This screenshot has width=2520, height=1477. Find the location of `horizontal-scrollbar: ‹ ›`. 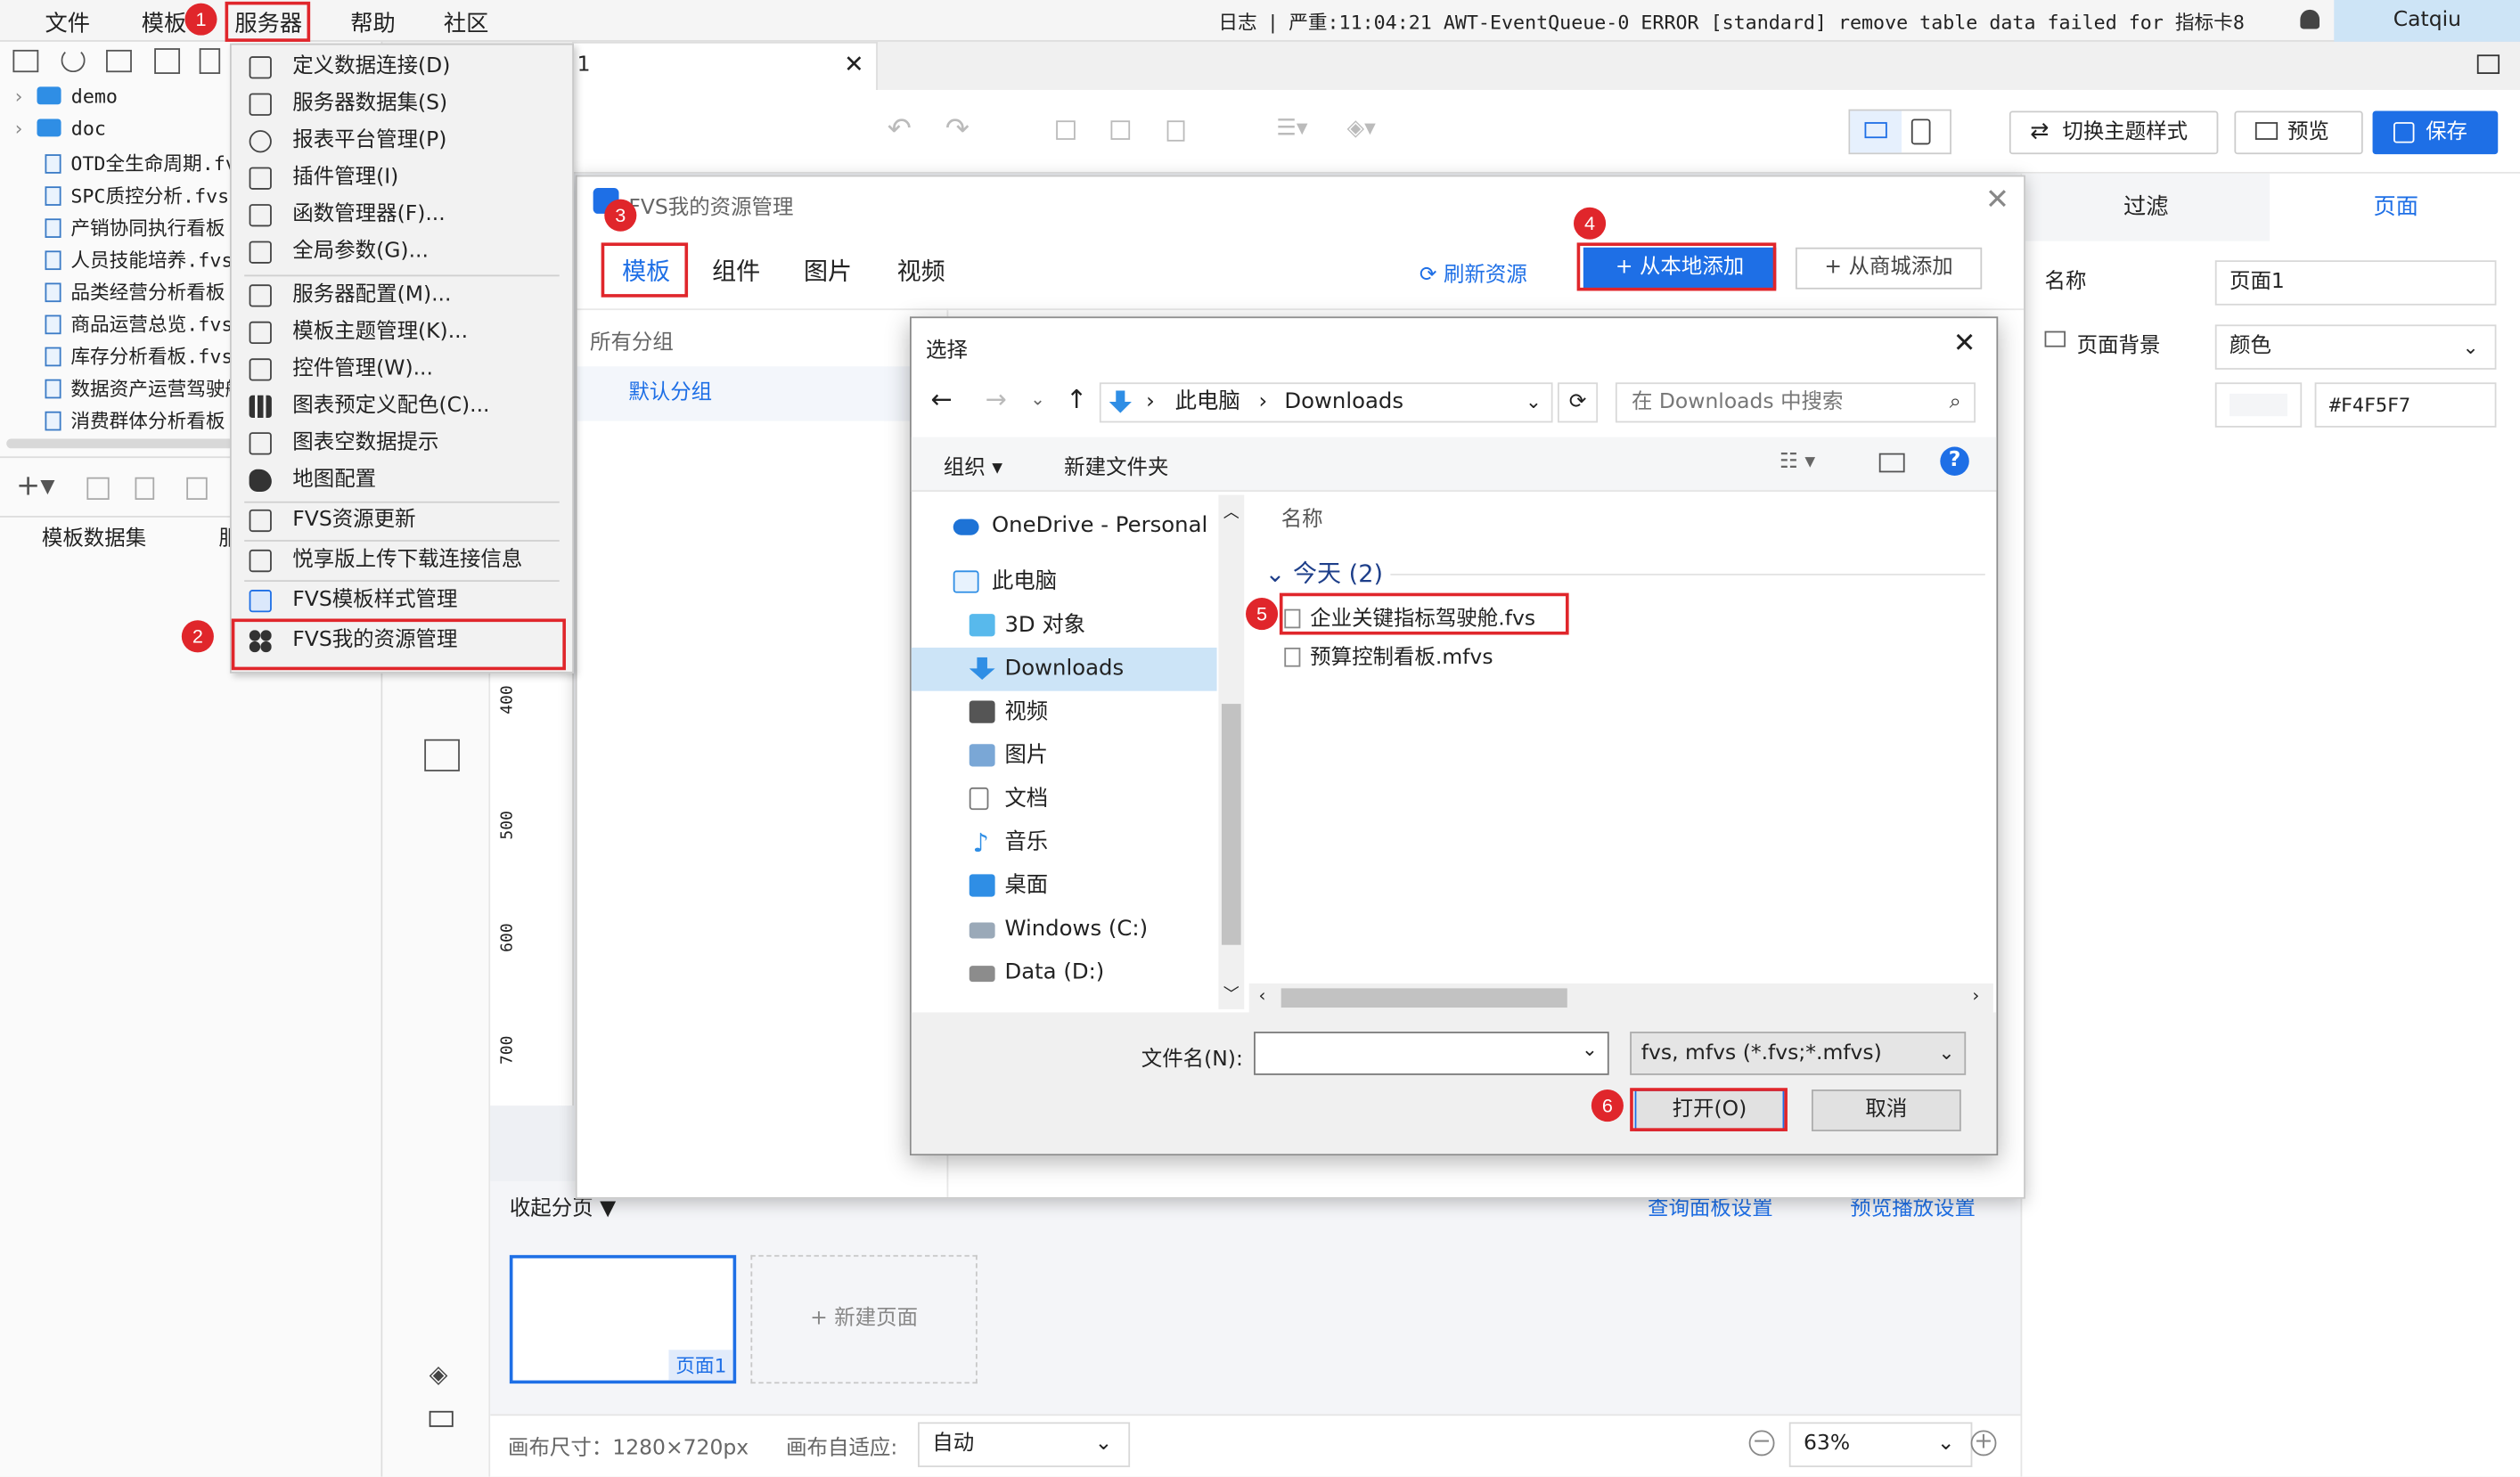

horizontal-scrollbar: ‹ › is located at coordinates (1620, 998).